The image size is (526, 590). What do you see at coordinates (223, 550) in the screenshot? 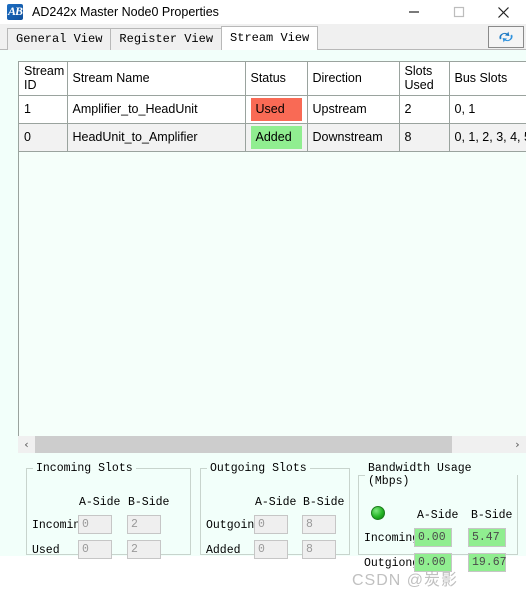
I see `outgoing-row-label-added: Added` at bounding box center [223, 550].